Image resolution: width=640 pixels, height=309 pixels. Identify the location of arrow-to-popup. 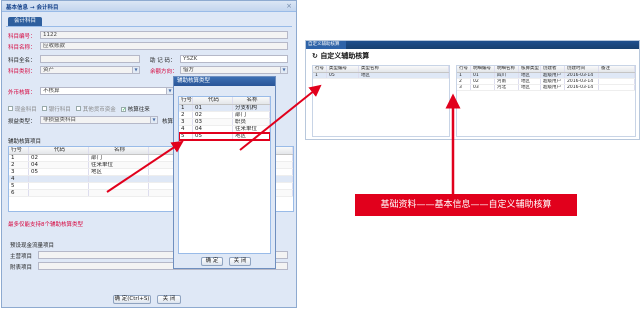
(145, 166).